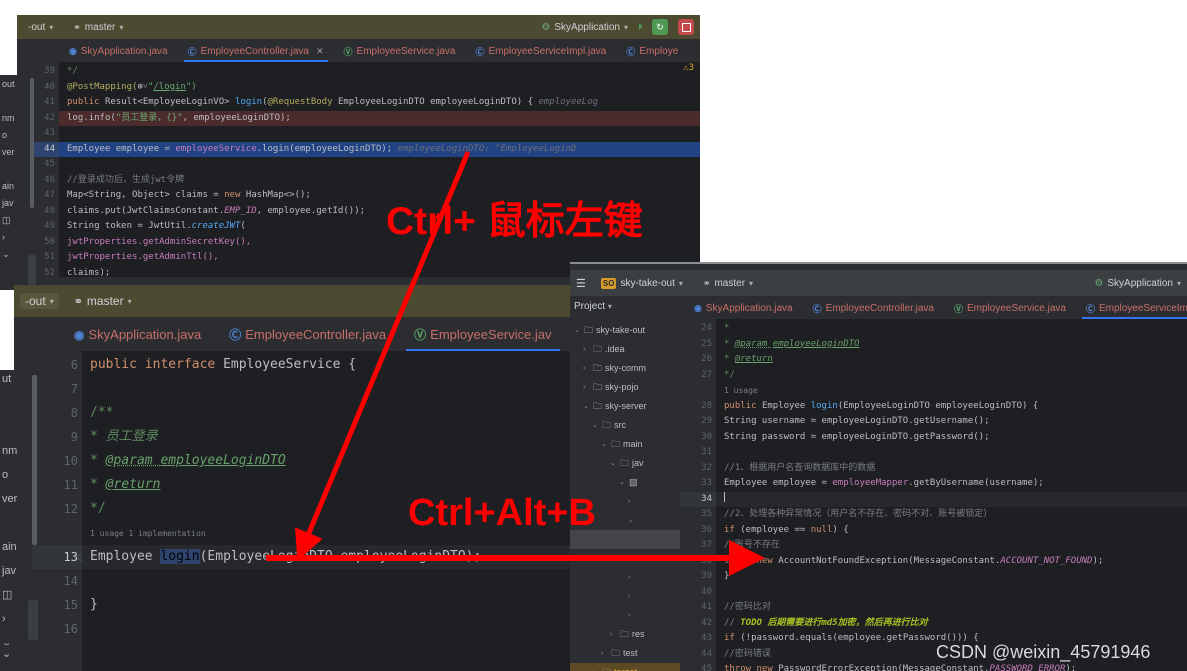  What do you see at coordinates (625, 387) in the screenshot?
I see `tree-item: › 🗀 sky-pojo` at bounding box center [625, 387].